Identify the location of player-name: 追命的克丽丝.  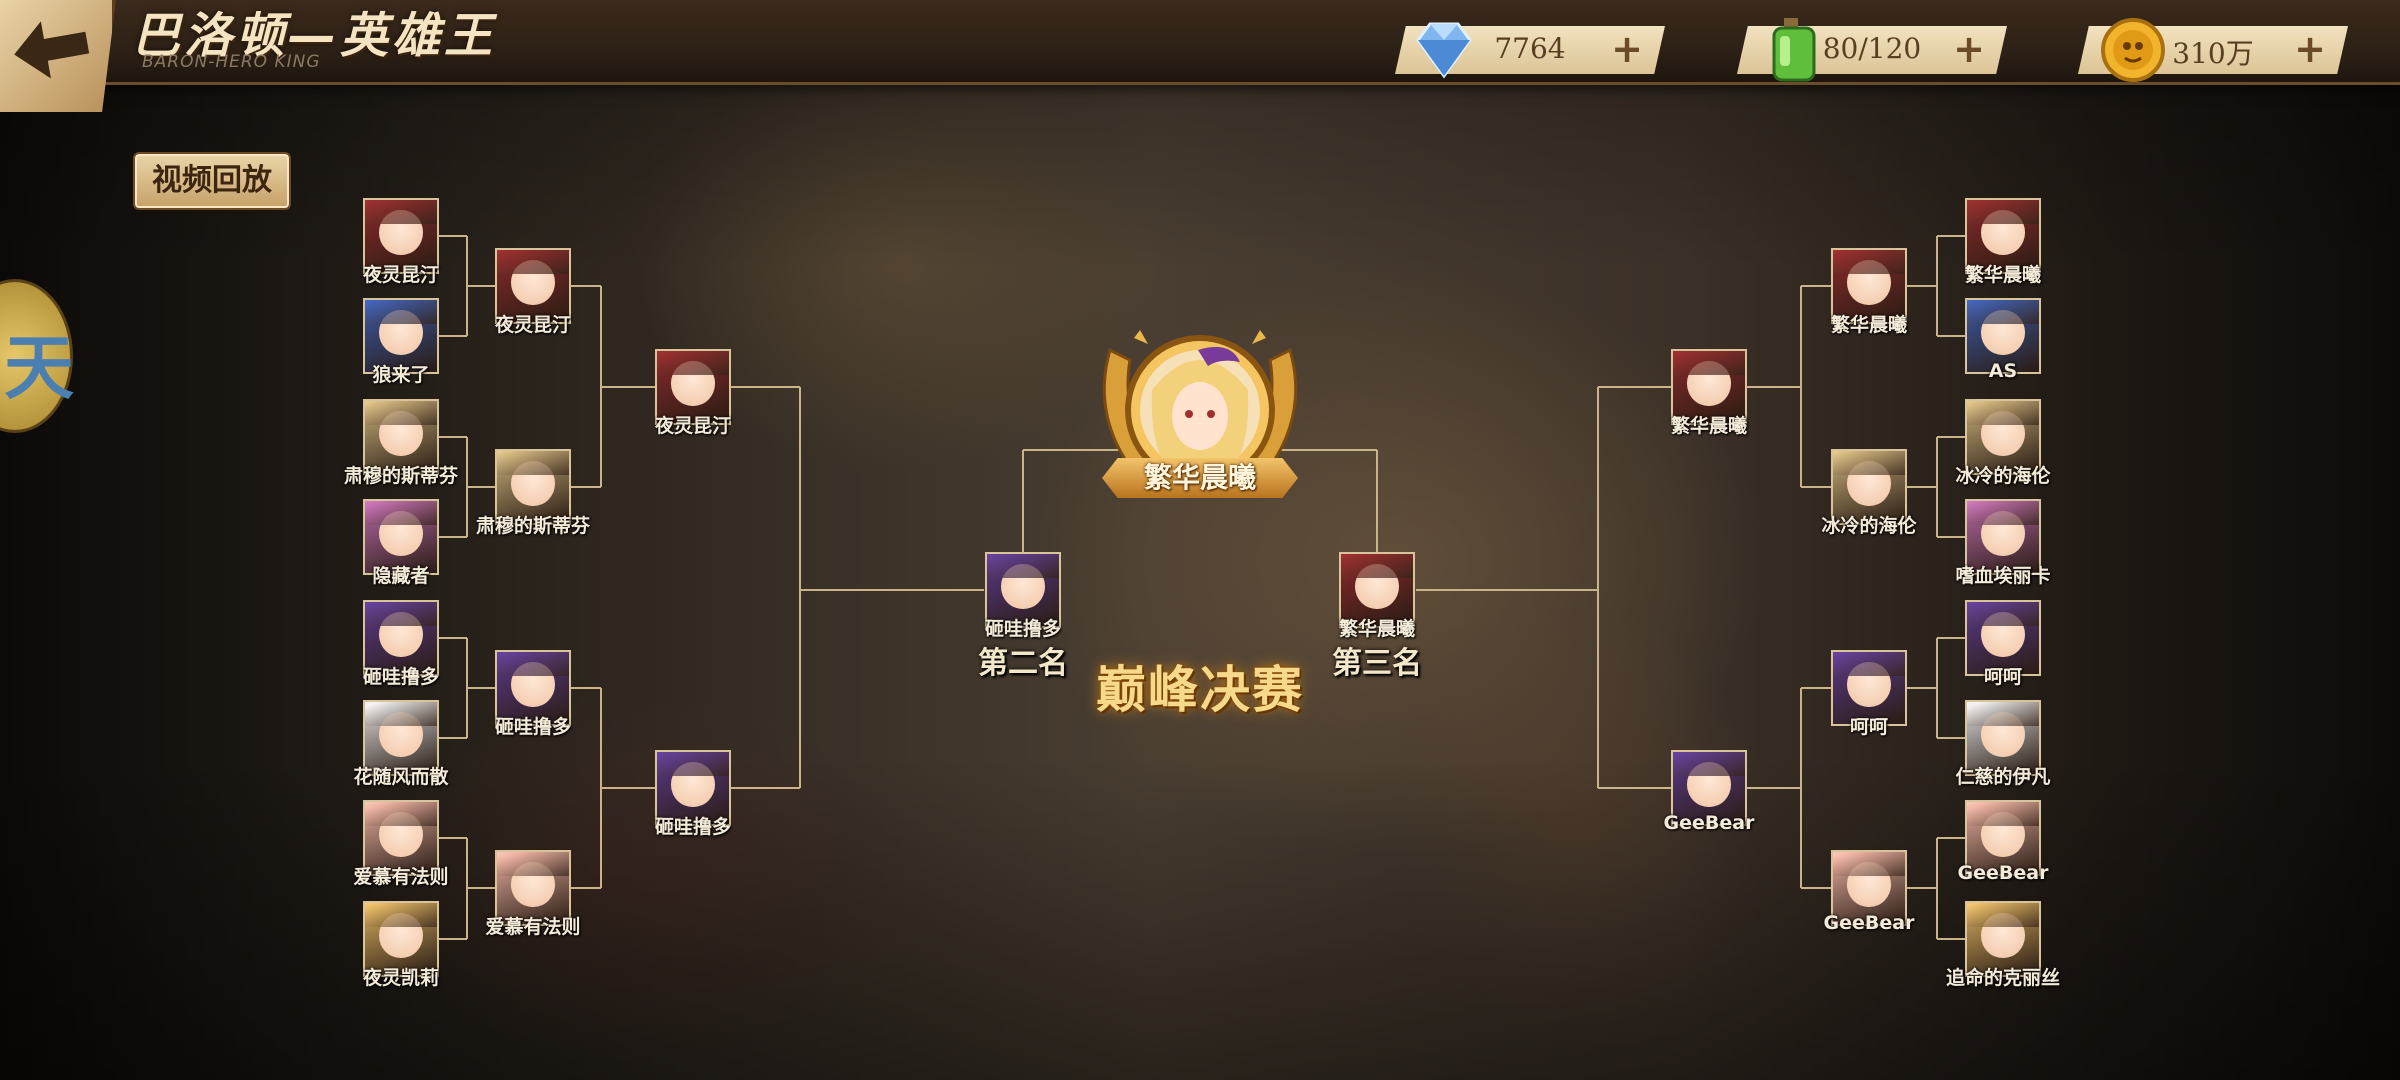
(2002, 978).